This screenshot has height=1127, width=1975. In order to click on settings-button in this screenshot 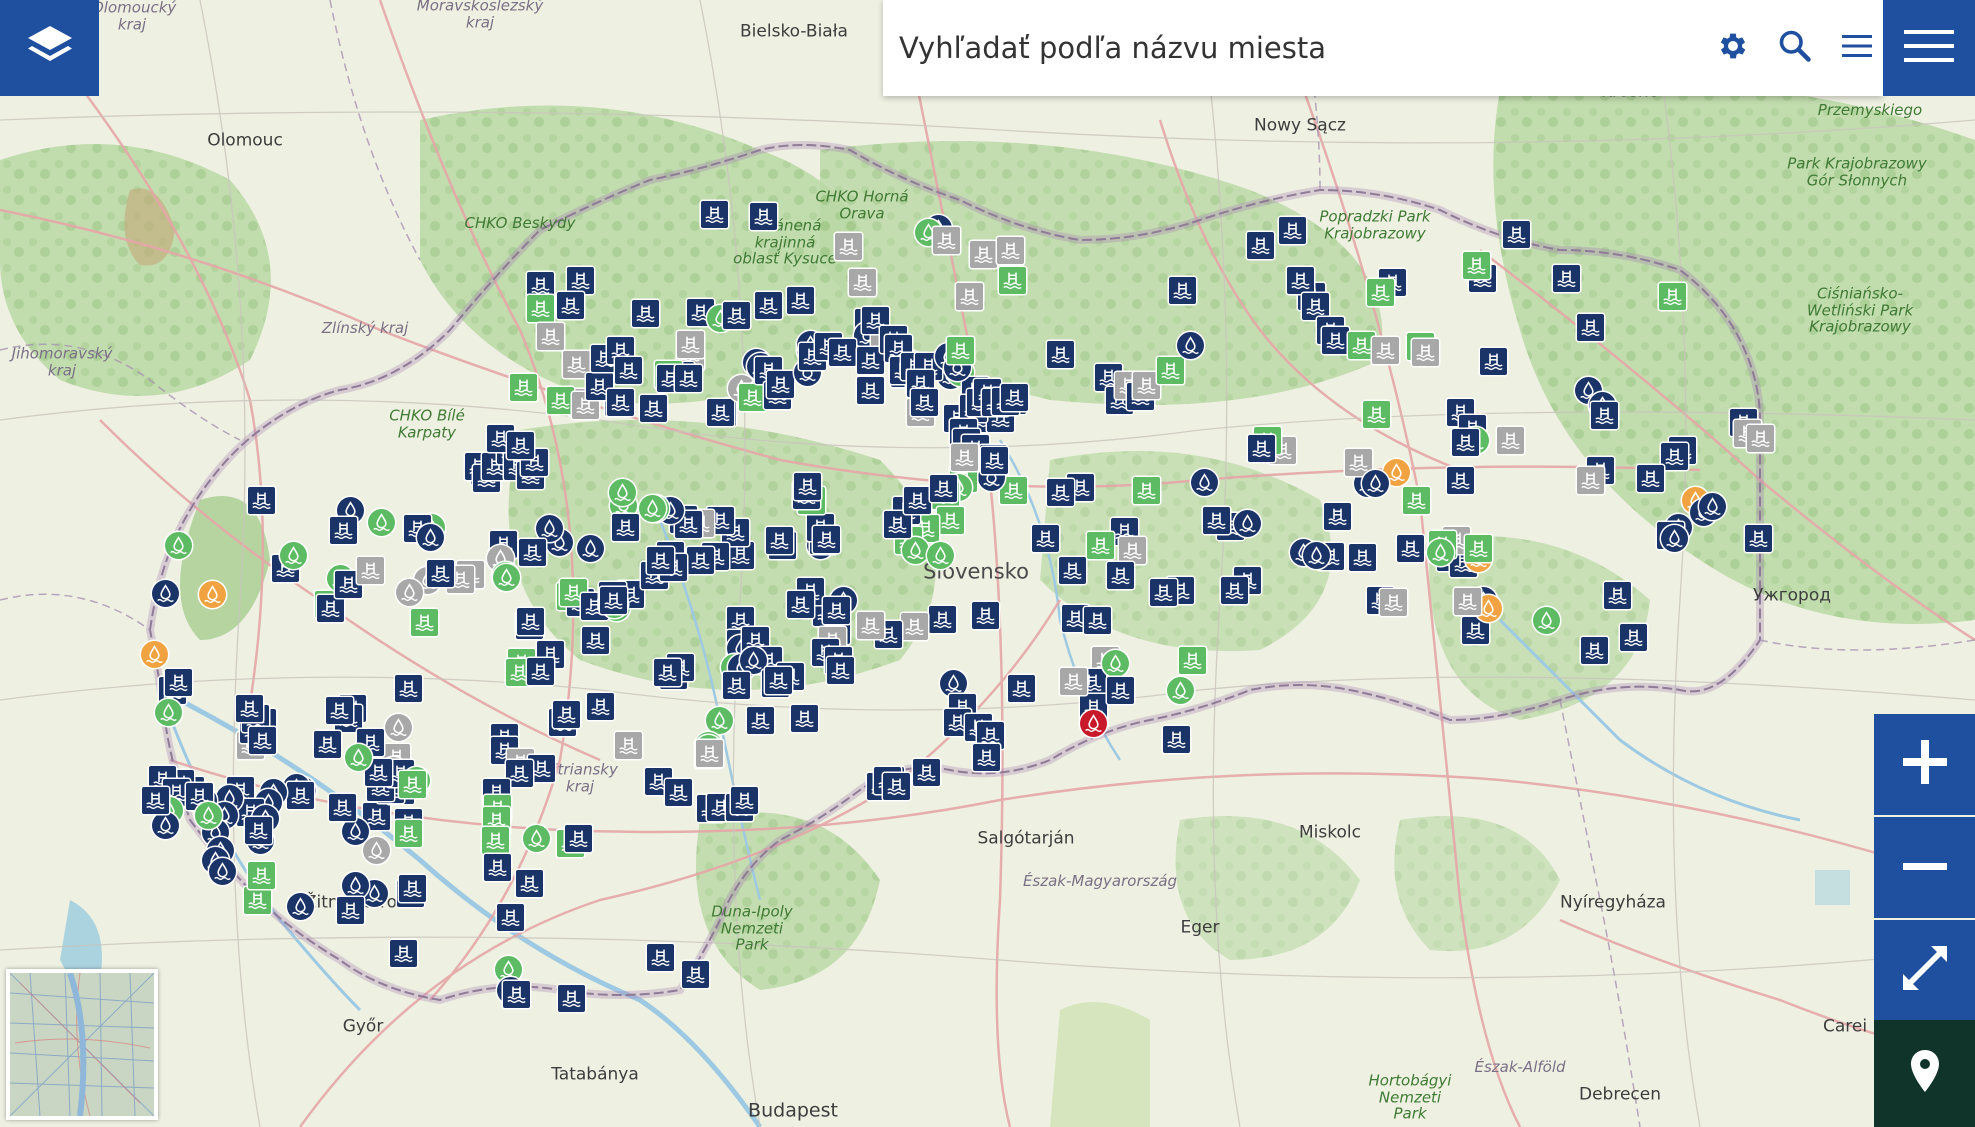, I will do `click(1733, 48)`.